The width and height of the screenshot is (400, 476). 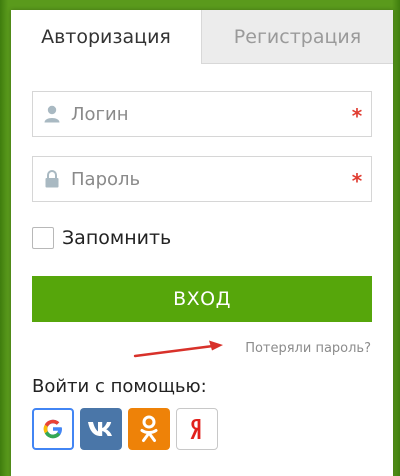 What do you see at coordinates (52, 179) in the screenshot?
I see `lock-icon` at bounding box center [52, 179].